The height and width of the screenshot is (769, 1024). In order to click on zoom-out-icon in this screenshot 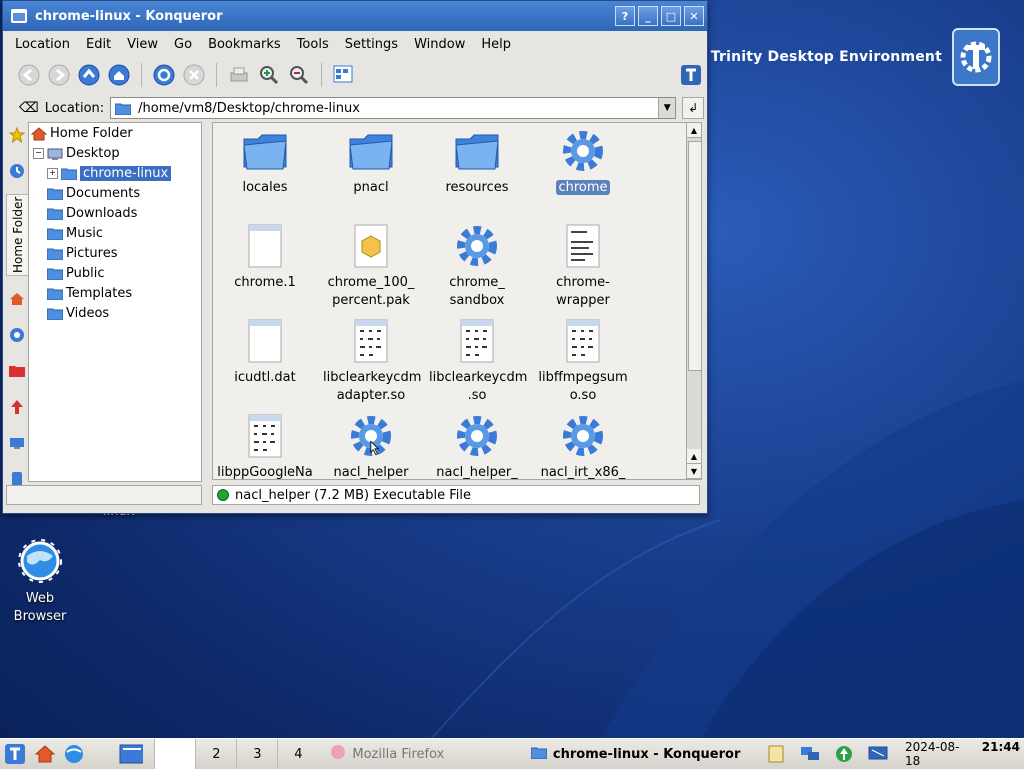, I will do `click(299, 75)`.